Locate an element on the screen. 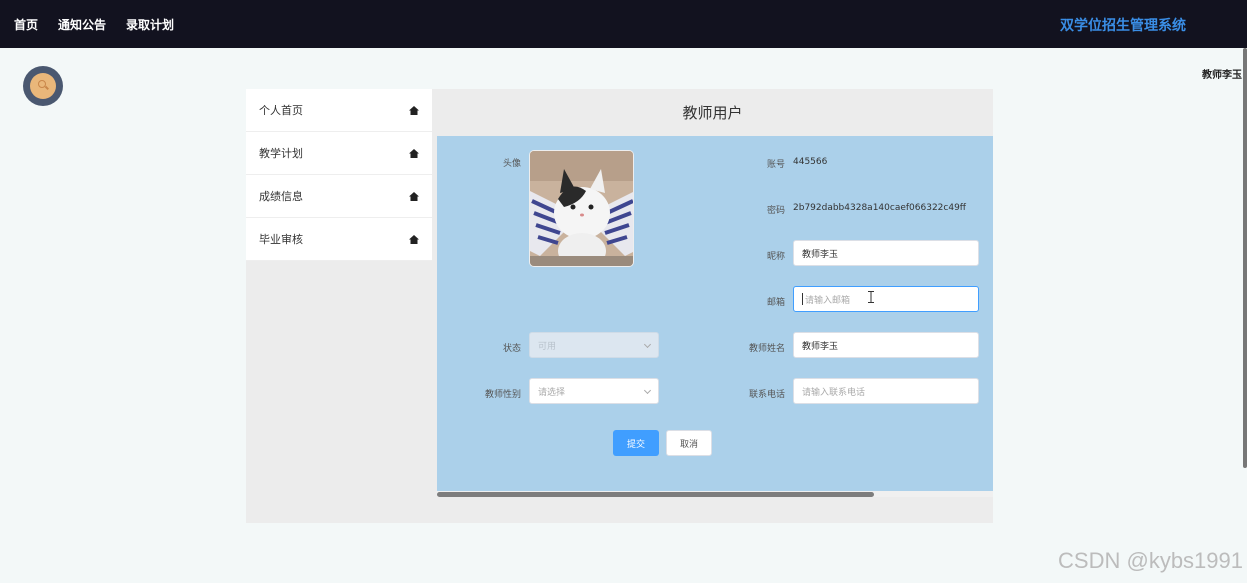 The width and height of the screenshot is (1247, 583). page-title: 教师用户 is located at coordinates (712, 113).